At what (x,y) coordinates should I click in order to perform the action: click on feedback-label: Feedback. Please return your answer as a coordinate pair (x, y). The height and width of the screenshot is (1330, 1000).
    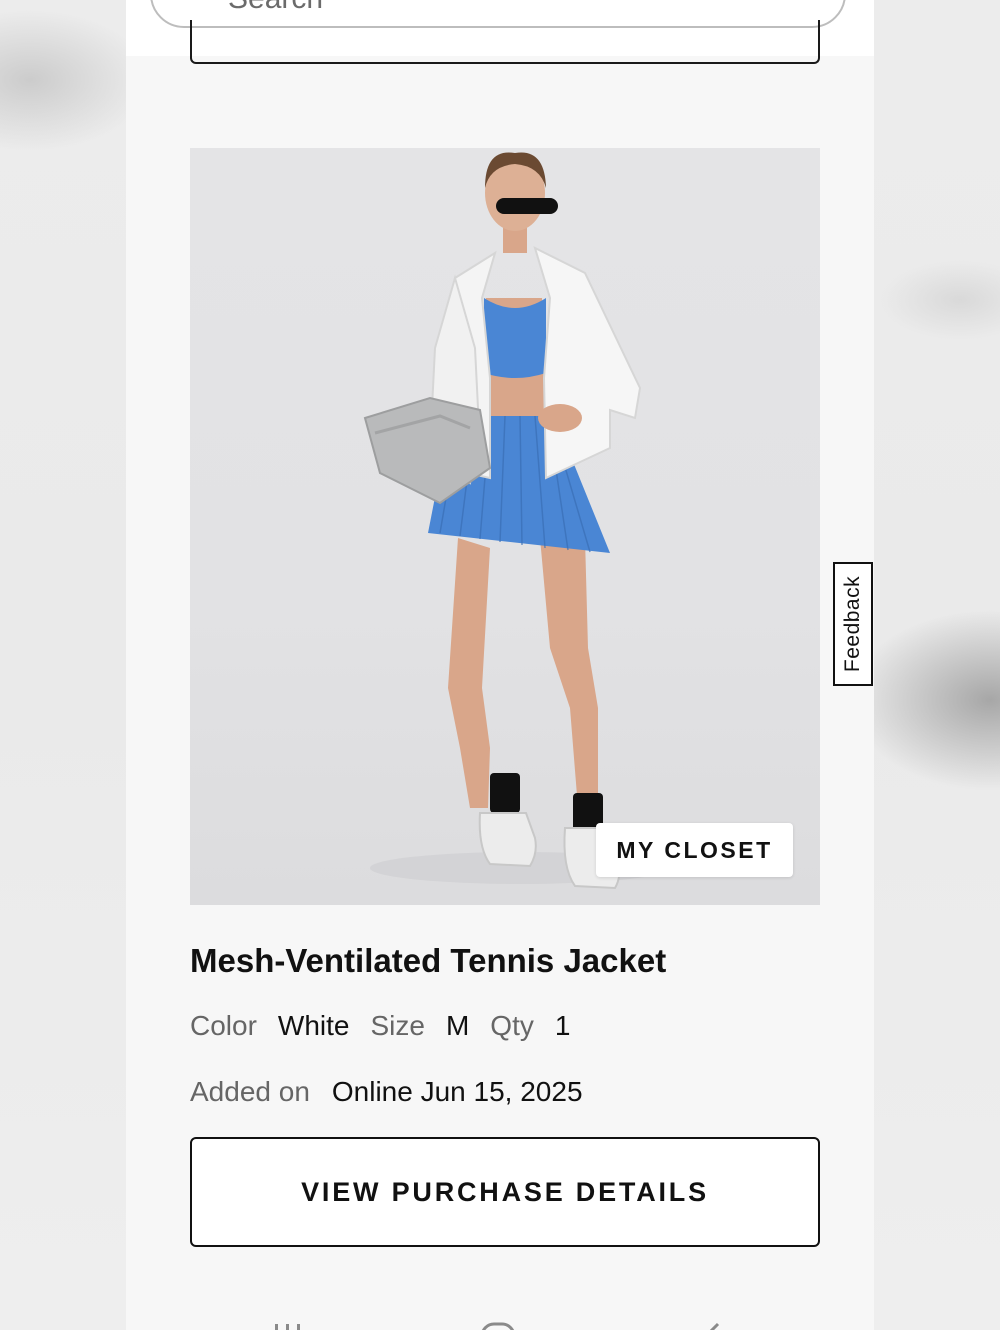
    Looking at the image, I should click on (853, 624).